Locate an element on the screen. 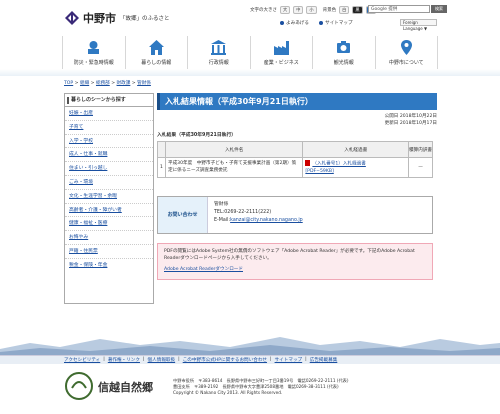  color-white-button: 白 is located at coordinates (344, 10).